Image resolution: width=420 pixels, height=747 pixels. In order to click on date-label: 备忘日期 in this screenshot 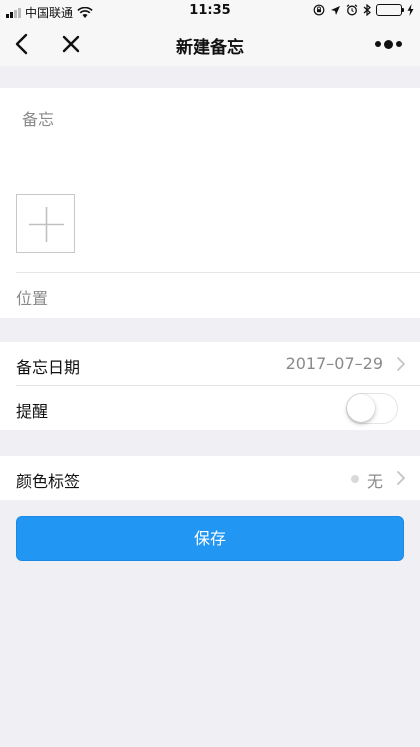, I will do `click(48, 367)`.